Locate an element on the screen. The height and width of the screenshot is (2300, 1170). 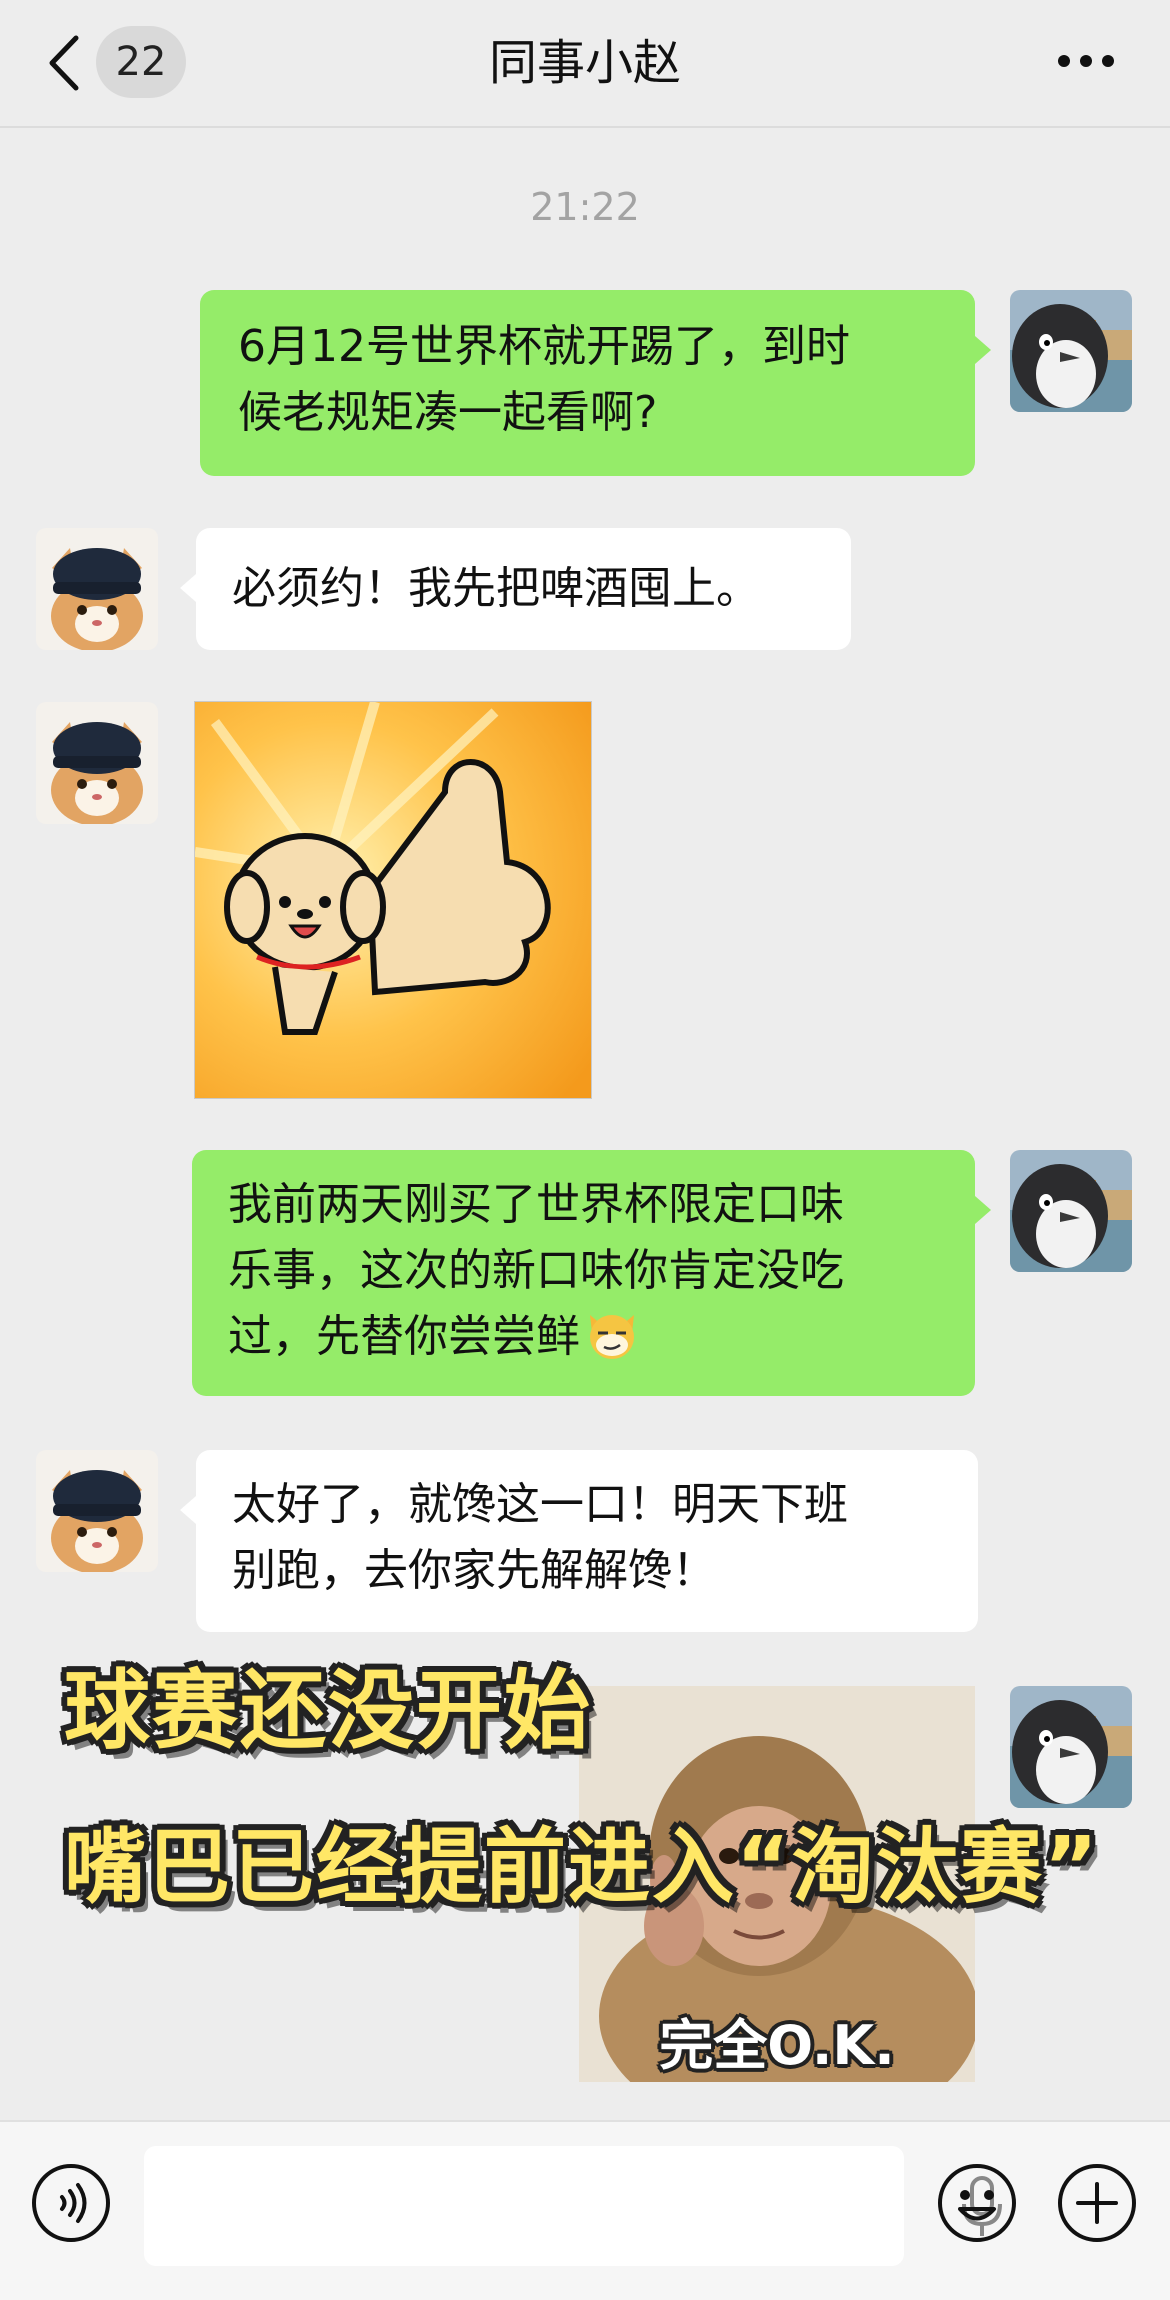
puppy-thumbs-up-icon is located at coordinates (393, 900).